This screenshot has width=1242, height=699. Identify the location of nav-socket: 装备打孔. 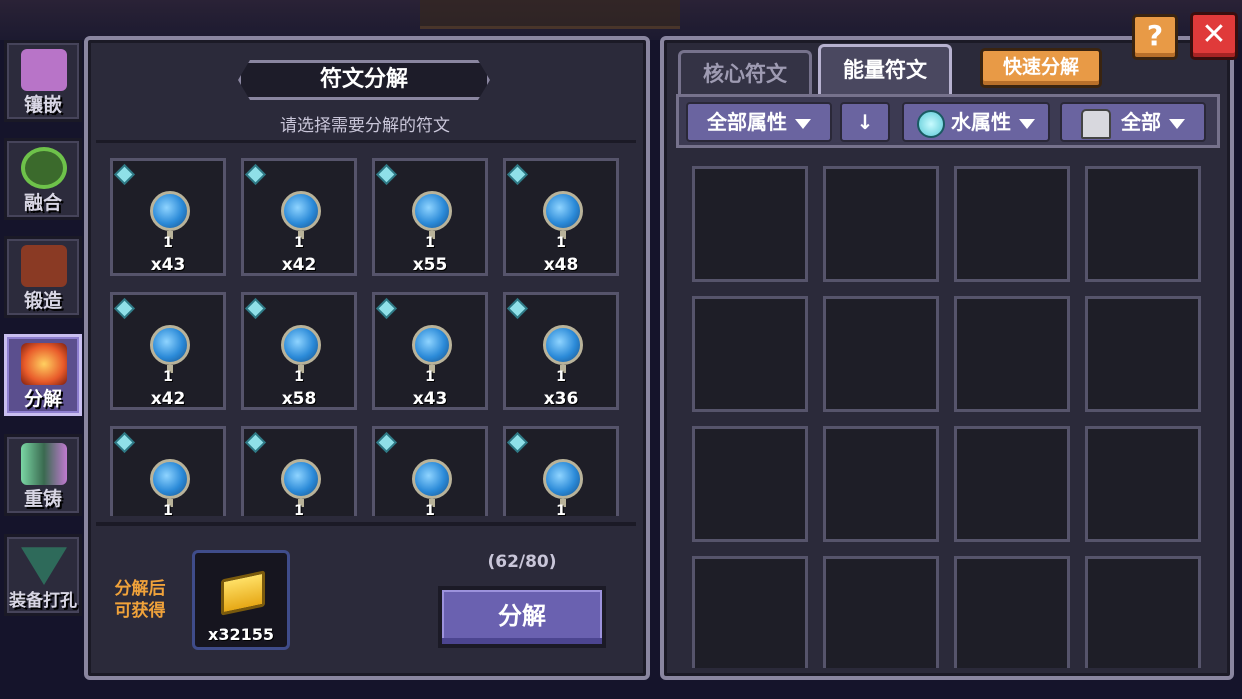
(43, 575).